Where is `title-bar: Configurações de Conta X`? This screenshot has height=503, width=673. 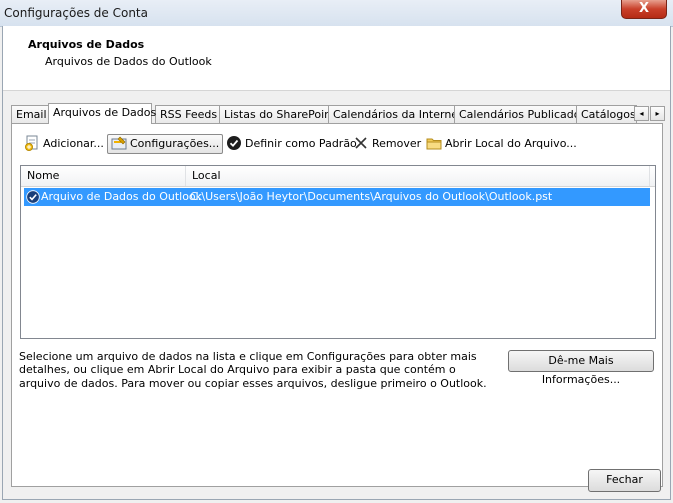 title-bar: Configurações de Conta X is located at coordinates (336, 13).